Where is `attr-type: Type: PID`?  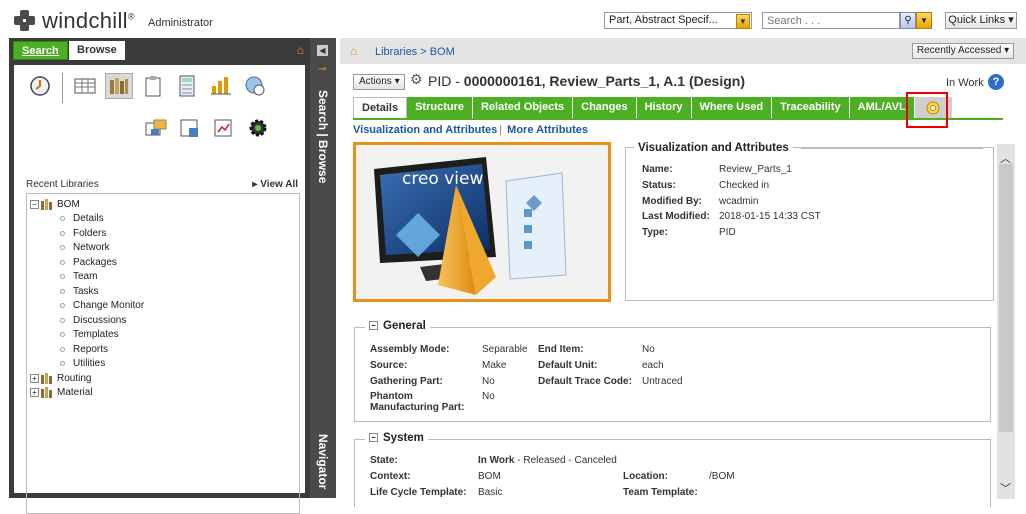 attr-type: Type: PID is located at coordinates (689, 232).